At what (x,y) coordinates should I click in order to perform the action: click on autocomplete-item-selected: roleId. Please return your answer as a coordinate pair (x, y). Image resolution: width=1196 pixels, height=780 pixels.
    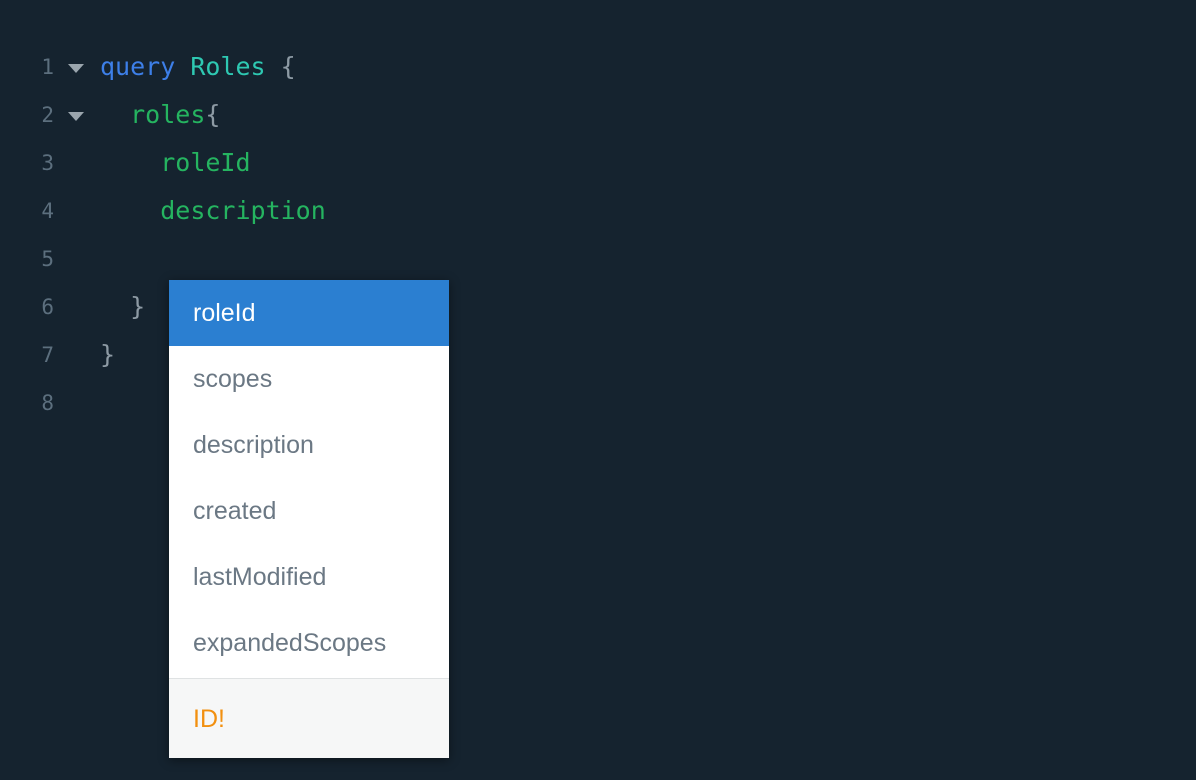
    Looking at the image, I should click on (309, 313).